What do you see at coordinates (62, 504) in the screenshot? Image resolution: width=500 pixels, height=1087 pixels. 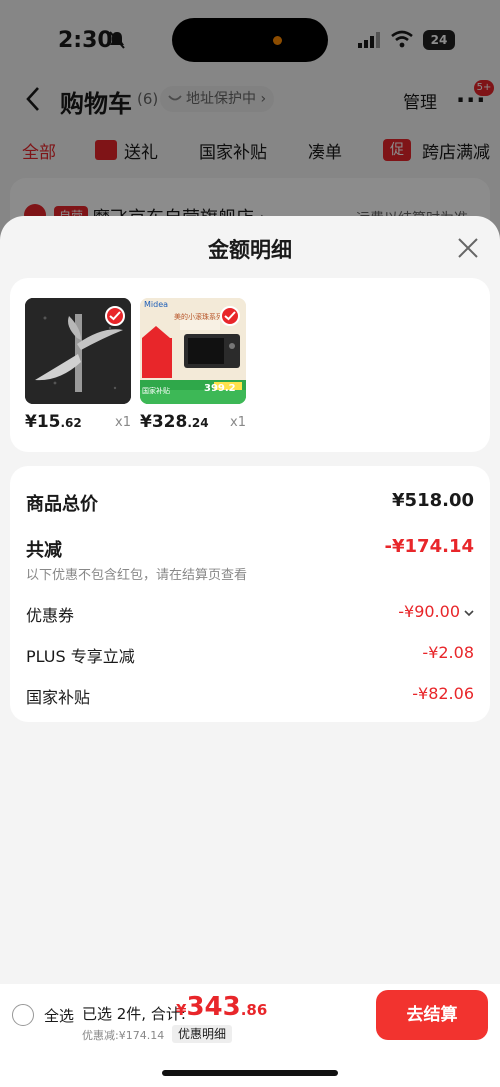 I see `total-price-label: 商品总价` at bounding box center [62, 504].